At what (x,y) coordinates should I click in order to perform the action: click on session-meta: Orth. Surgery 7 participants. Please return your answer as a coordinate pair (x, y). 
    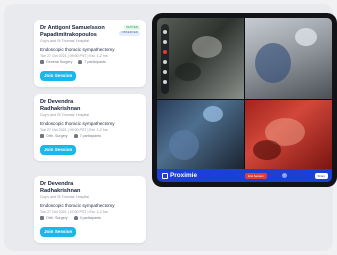
    Looking at the image, I should click on (90, 136).